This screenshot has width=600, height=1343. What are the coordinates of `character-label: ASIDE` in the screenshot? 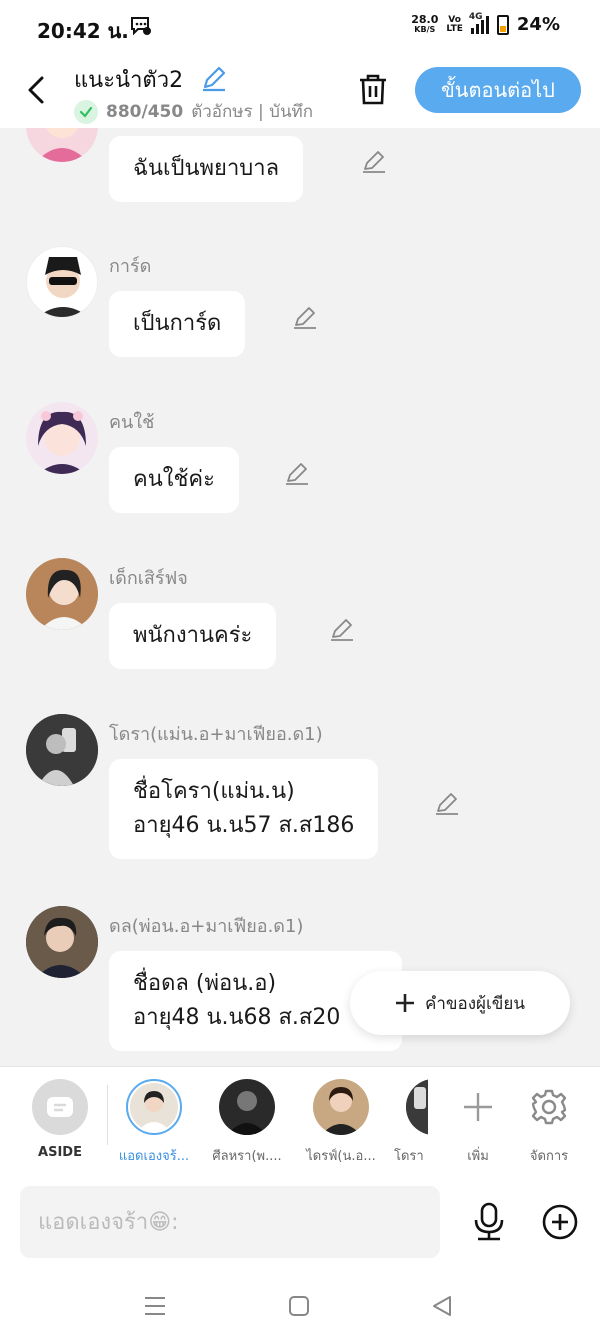 It's located at (60, 1152).